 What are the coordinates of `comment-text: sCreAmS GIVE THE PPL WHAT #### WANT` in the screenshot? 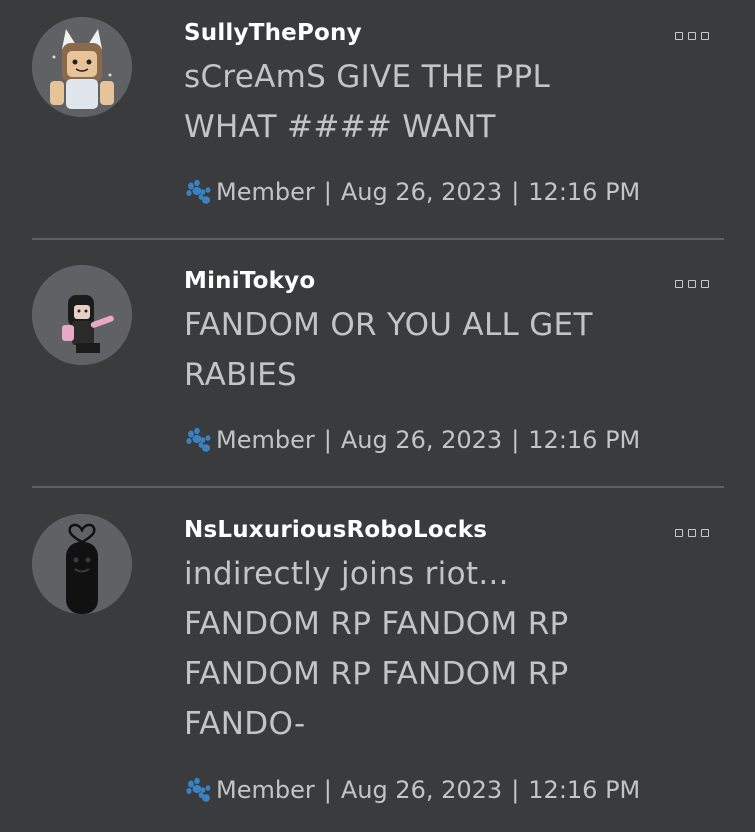 It's located at (444, 102).